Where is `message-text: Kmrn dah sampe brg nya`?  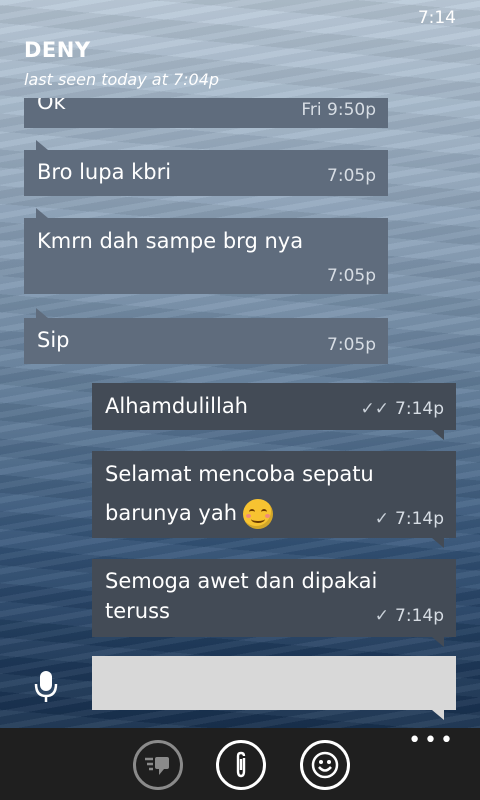 message-text: Kmrn dah sampe brg nya is located at coordinates (170, 241).